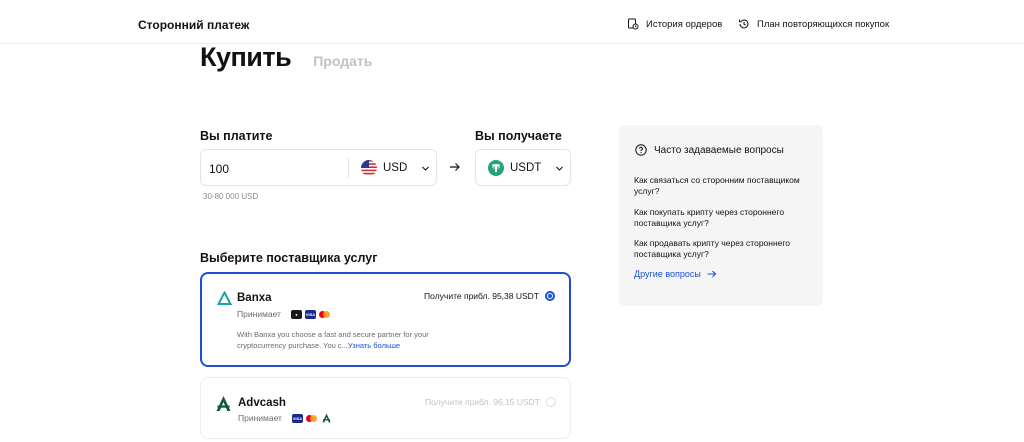  I want to click on faq-title: Часто задаваемые вопросы, so click(719, 150).